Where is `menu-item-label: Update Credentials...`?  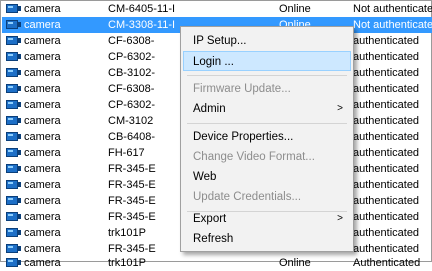
menu-item-label: Update Credentials... is located at coordinates (247, 197).